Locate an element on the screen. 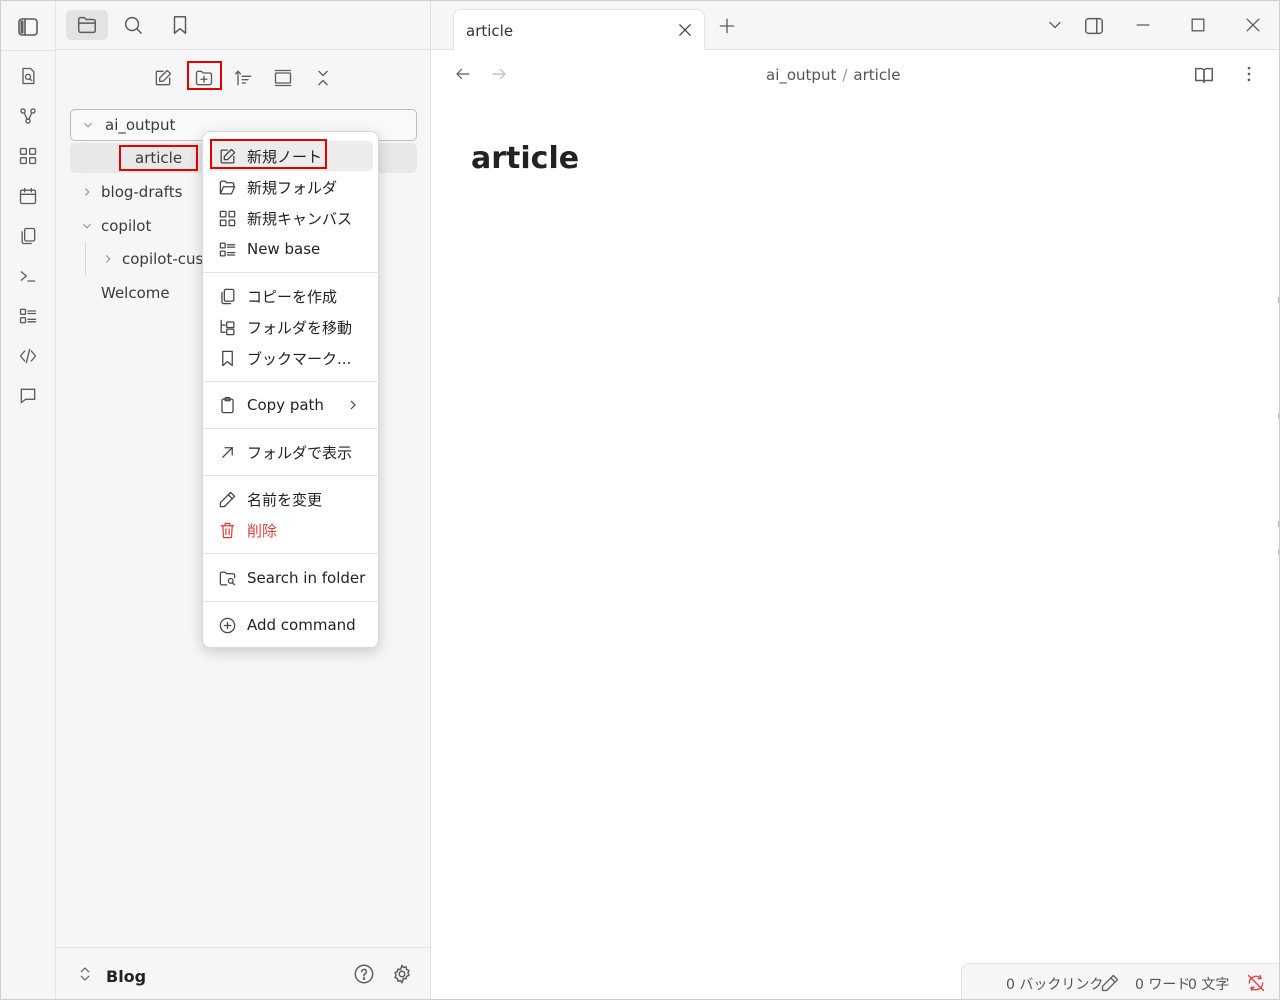 This screenshot has width=1280, height=1000. breadcrumb: ai_output / article is located at coordinates (833, 75).